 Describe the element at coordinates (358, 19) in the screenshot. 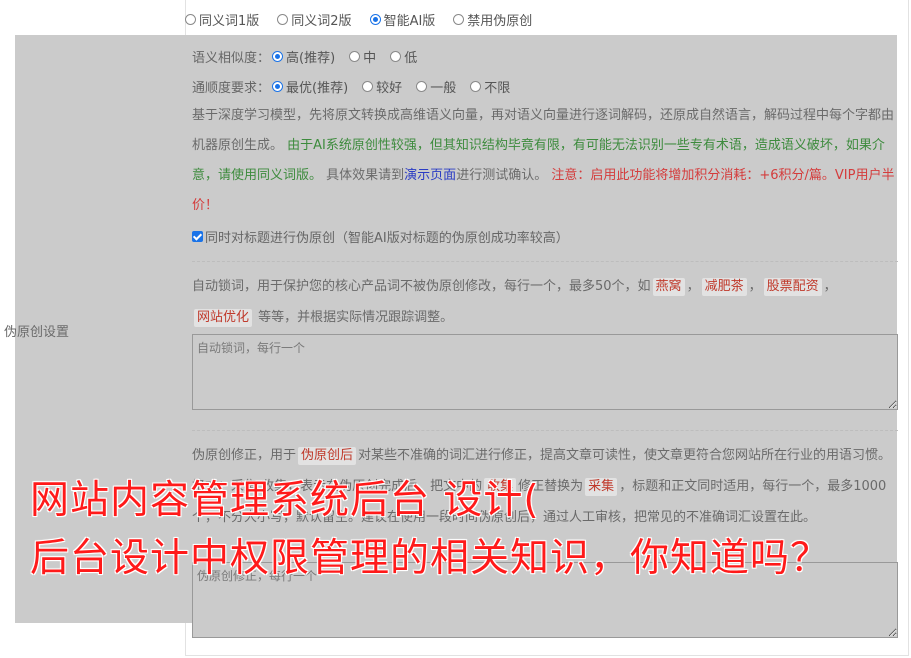

I see `version-selector: 同义词1版 同义词2版 智能AI版 禁用伪原创` at that location.